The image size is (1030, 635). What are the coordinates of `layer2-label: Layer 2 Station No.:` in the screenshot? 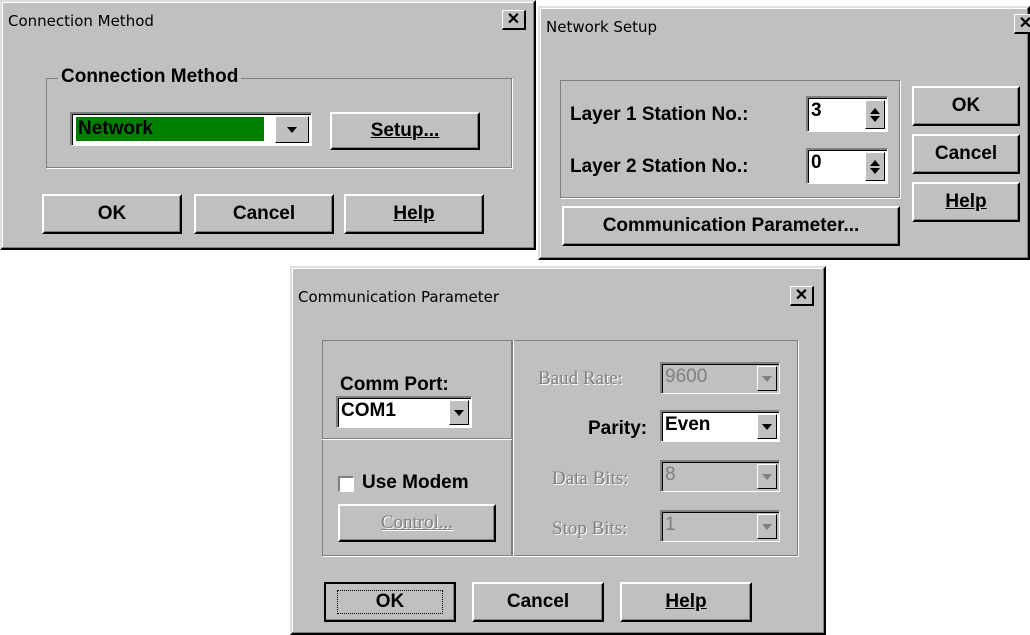 It's located at (659, 166).